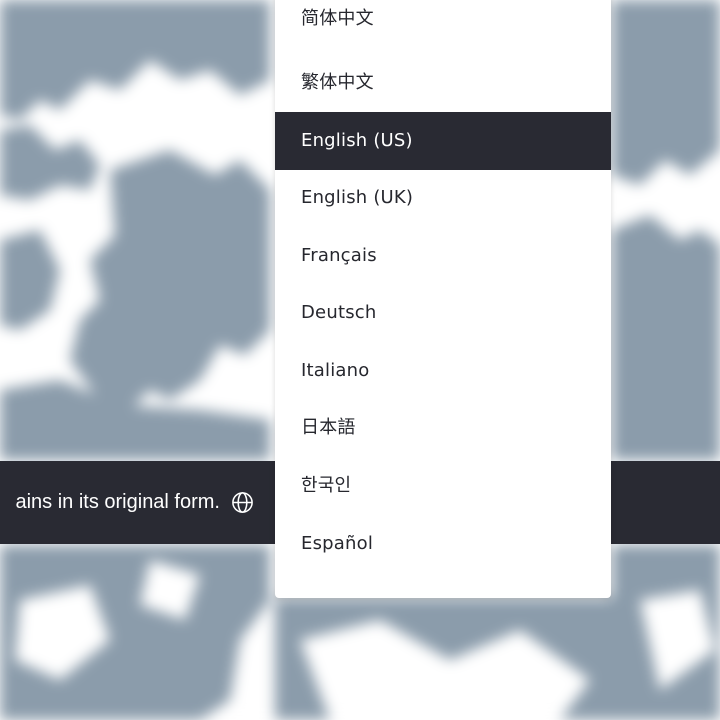 The image size is (720, 720). Describe the element at coordinates (337, 18) in the screenshot. I see `language-option-label: 简体中文` at that location.